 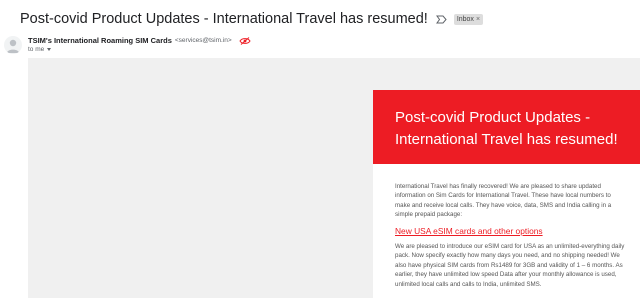 I want to click on sender-avatar, so click(x=13, y=45).